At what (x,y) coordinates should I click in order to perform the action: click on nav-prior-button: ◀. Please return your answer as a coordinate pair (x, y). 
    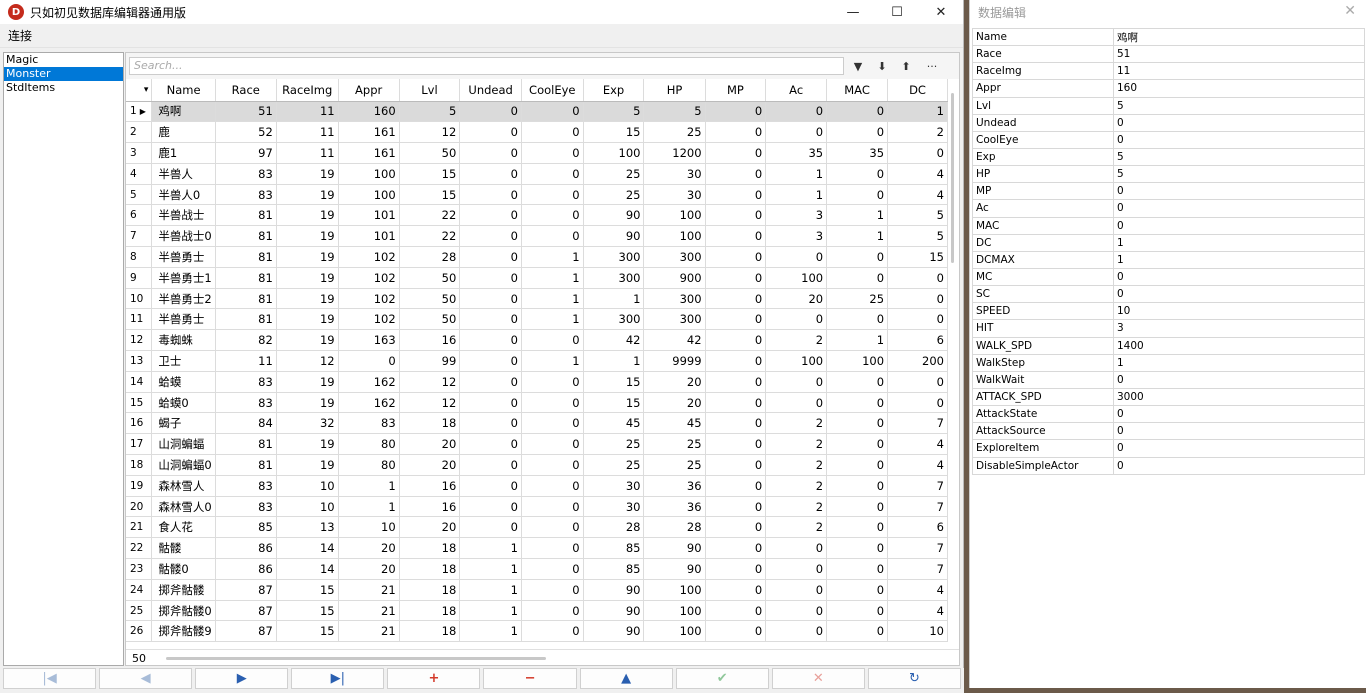
    Looking at the image, I should click on (146, 678).